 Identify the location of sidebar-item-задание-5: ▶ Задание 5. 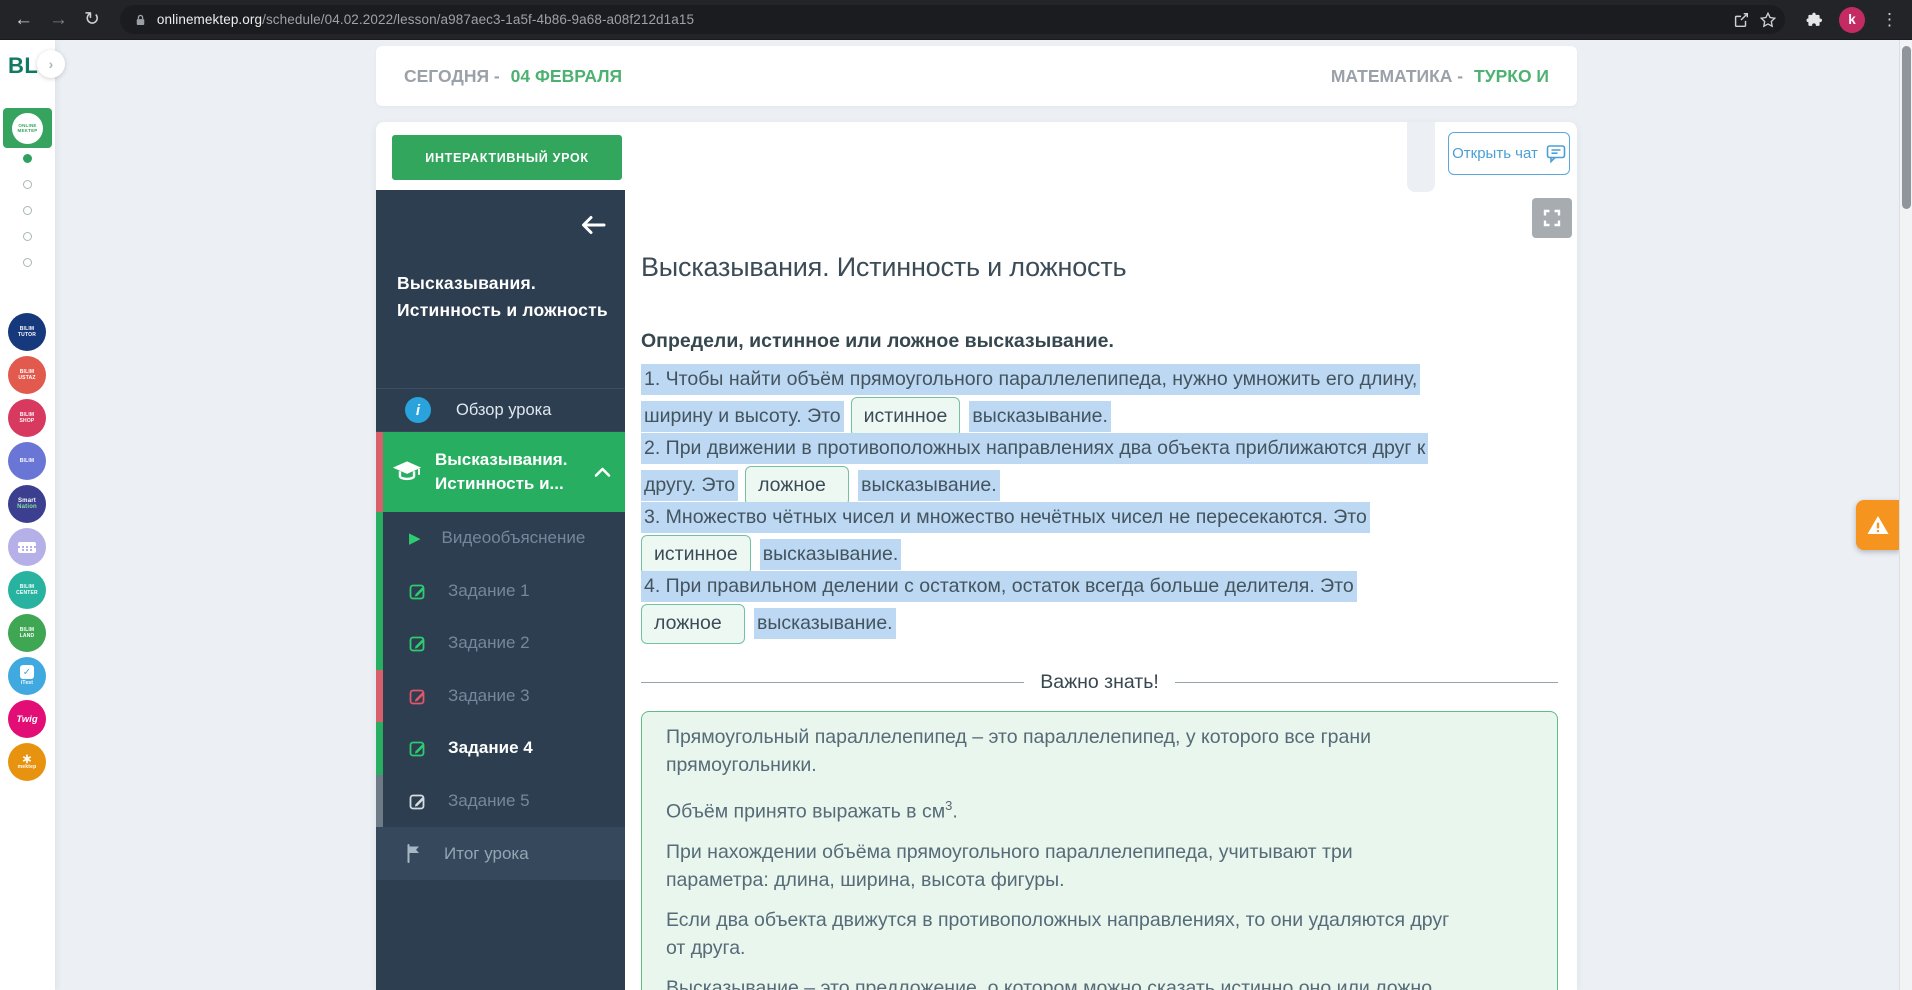
(500, 801).